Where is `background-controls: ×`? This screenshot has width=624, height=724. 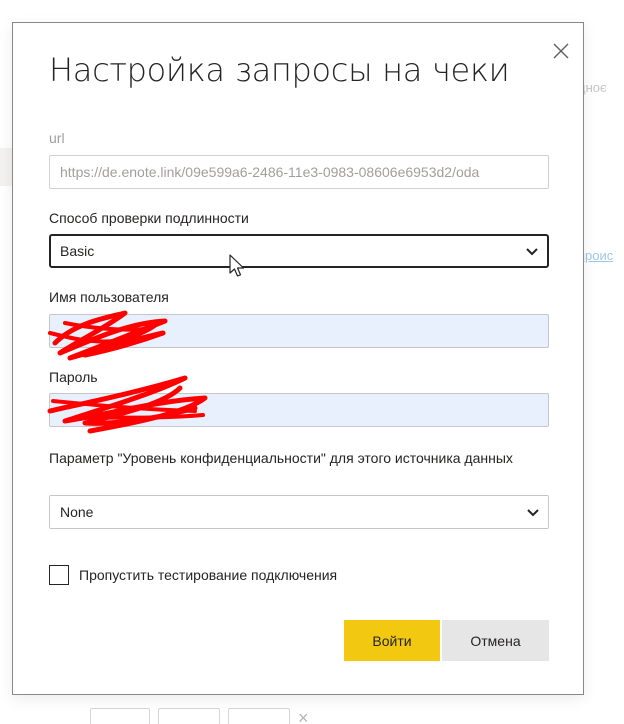 background-controls: × is located at coordinates (199, 716).